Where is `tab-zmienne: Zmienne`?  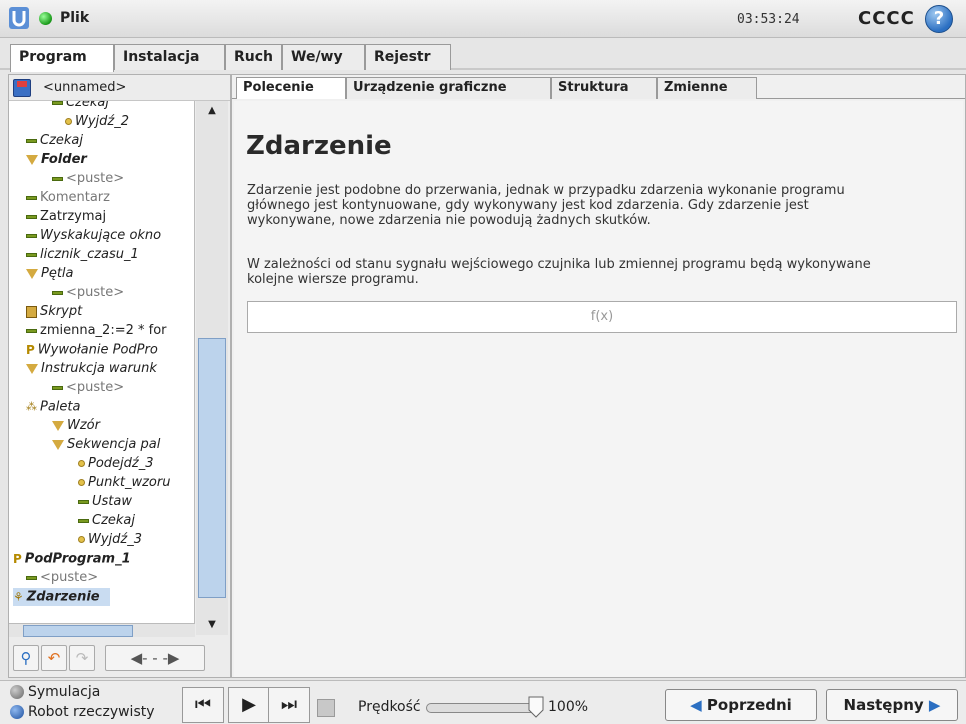 tab-zmienne: Zmienne is located at coordinates (707, 88).